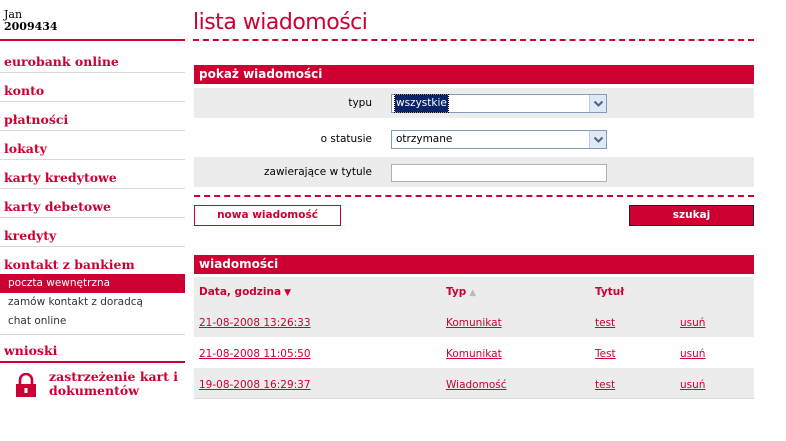 The height and width of the screenshot is (441, 786). I want to click on sort-desc-icon: ▼, so click(287, 293).